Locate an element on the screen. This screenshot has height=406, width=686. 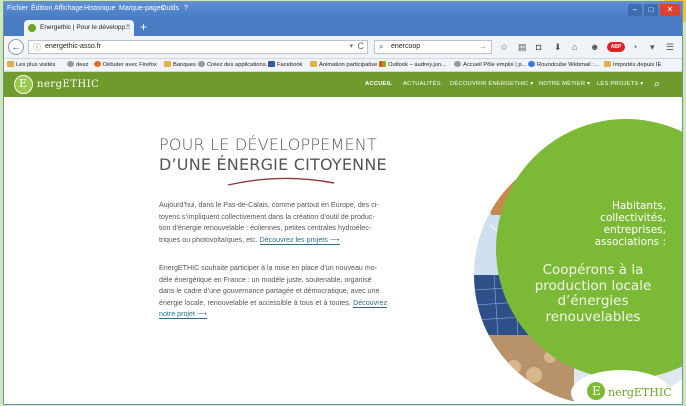
menu-fichier: Fichier is located at coordinates (17, 8).